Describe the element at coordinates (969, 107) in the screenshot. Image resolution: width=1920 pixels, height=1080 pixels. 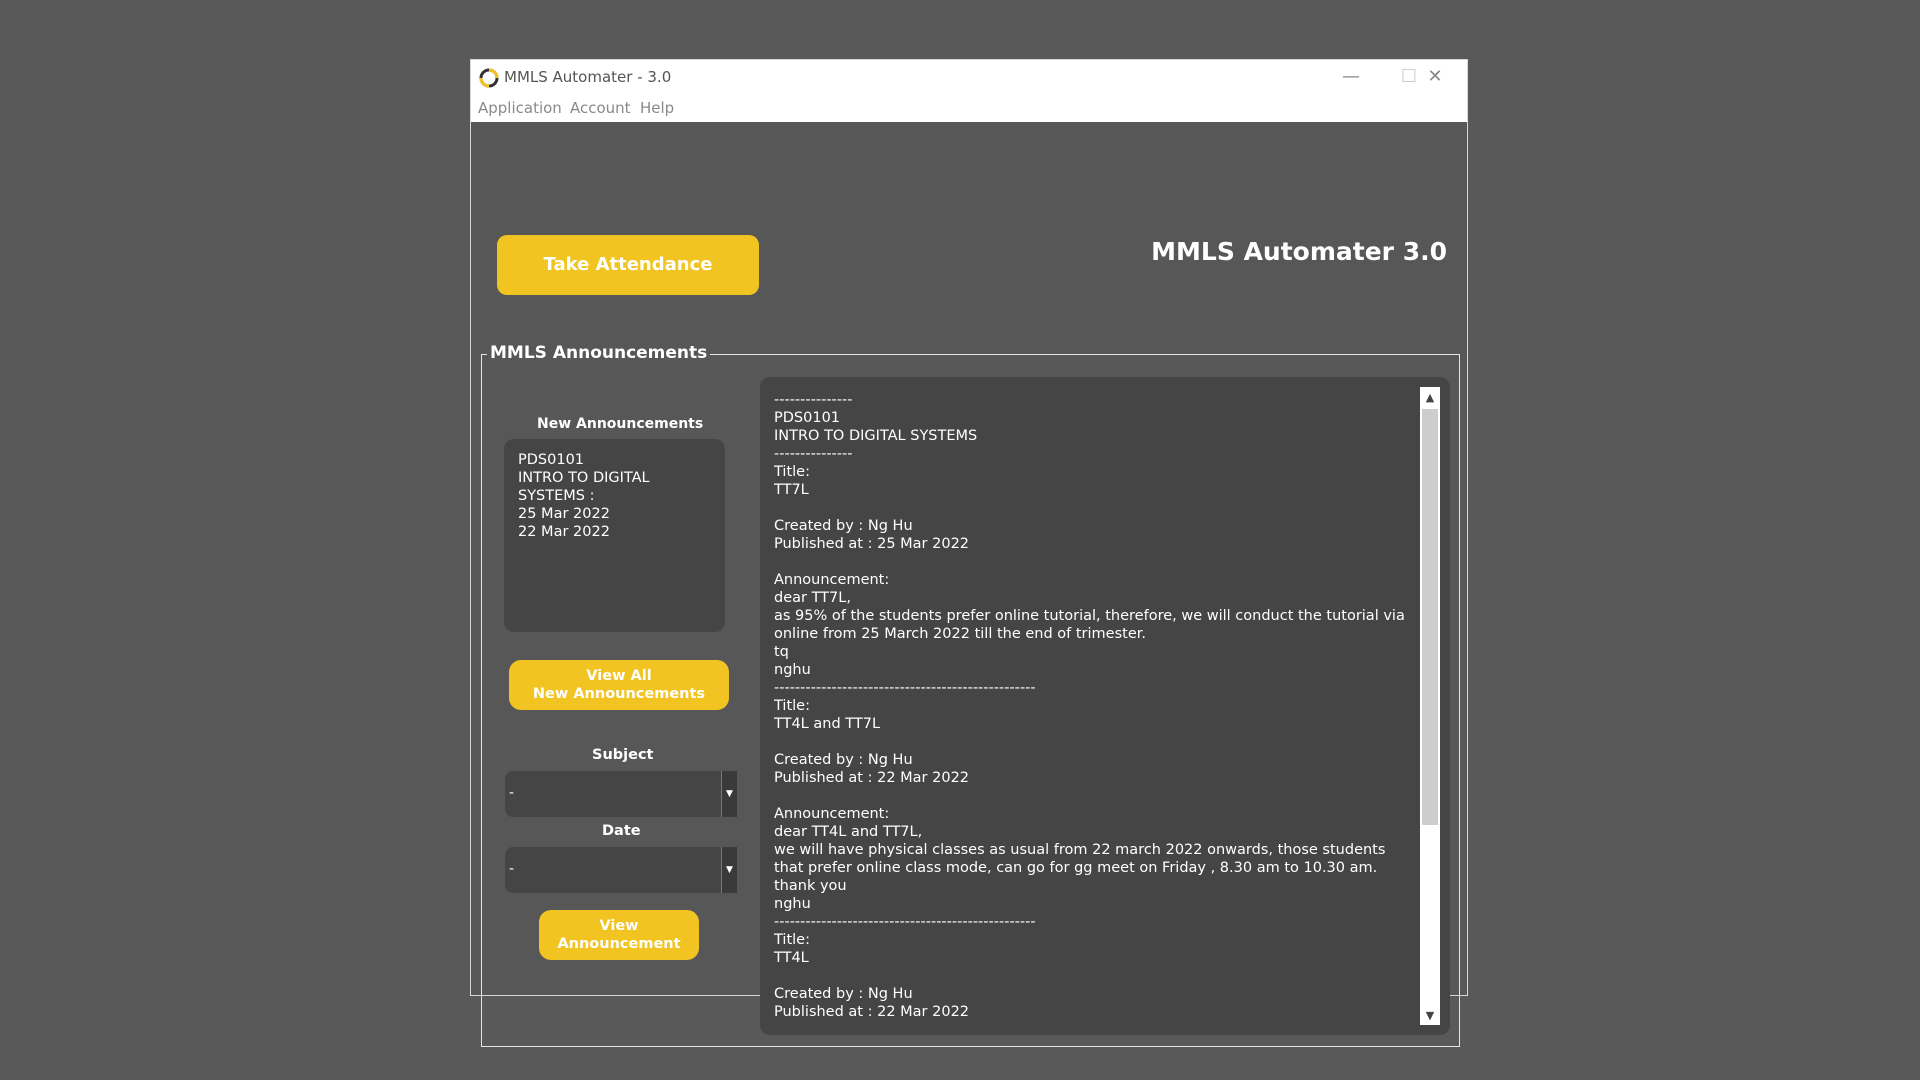
I see `menu-bar: Application Account Help` at that location.